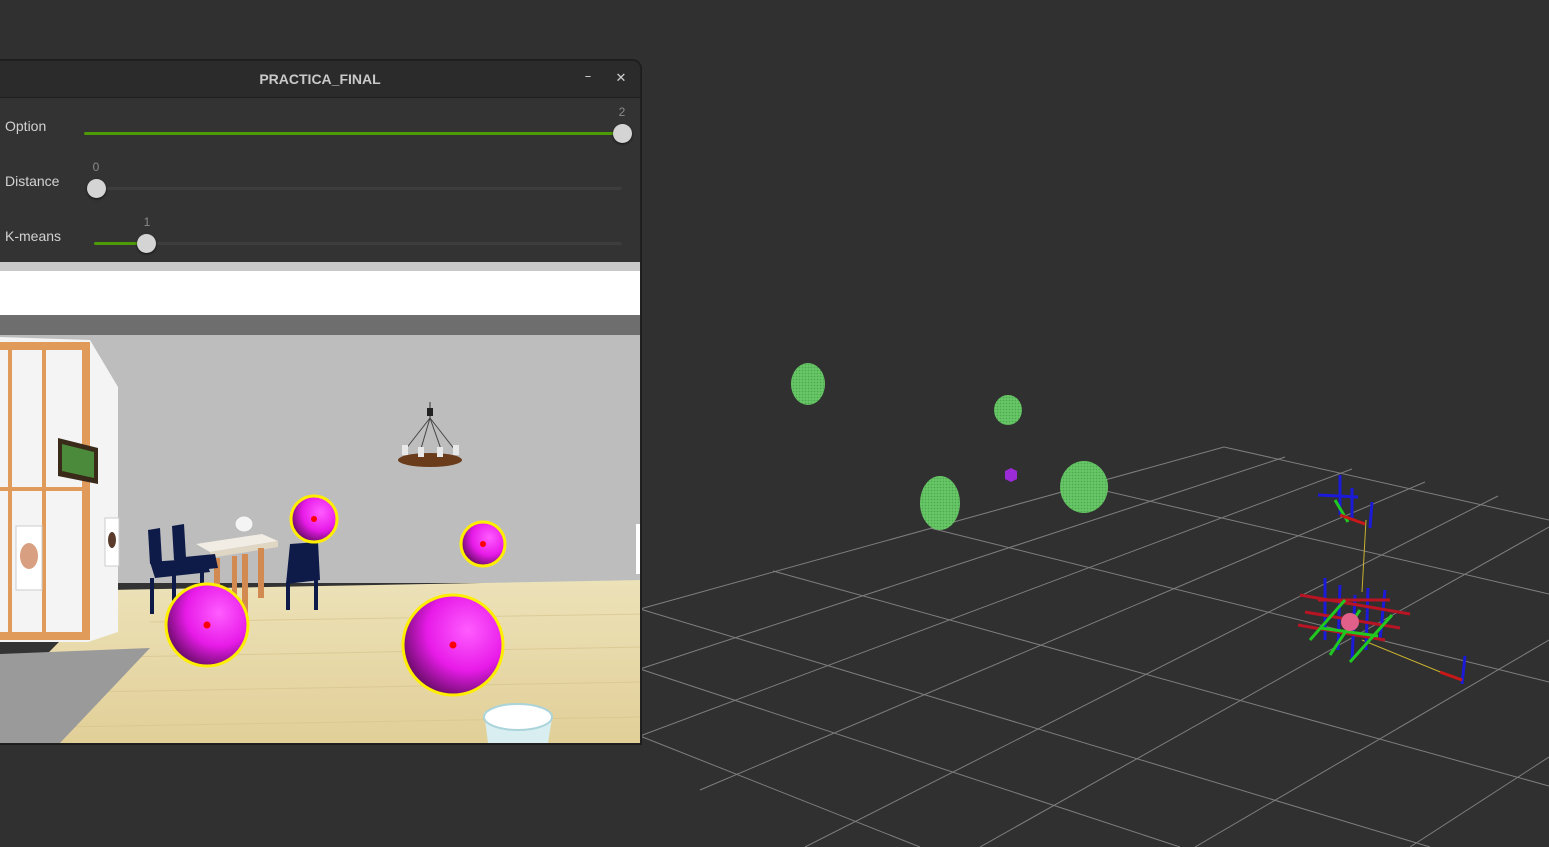 The image size is (1549, 847). I want to click on trackbar-kmeans-label: K-means, so click(33, 236).